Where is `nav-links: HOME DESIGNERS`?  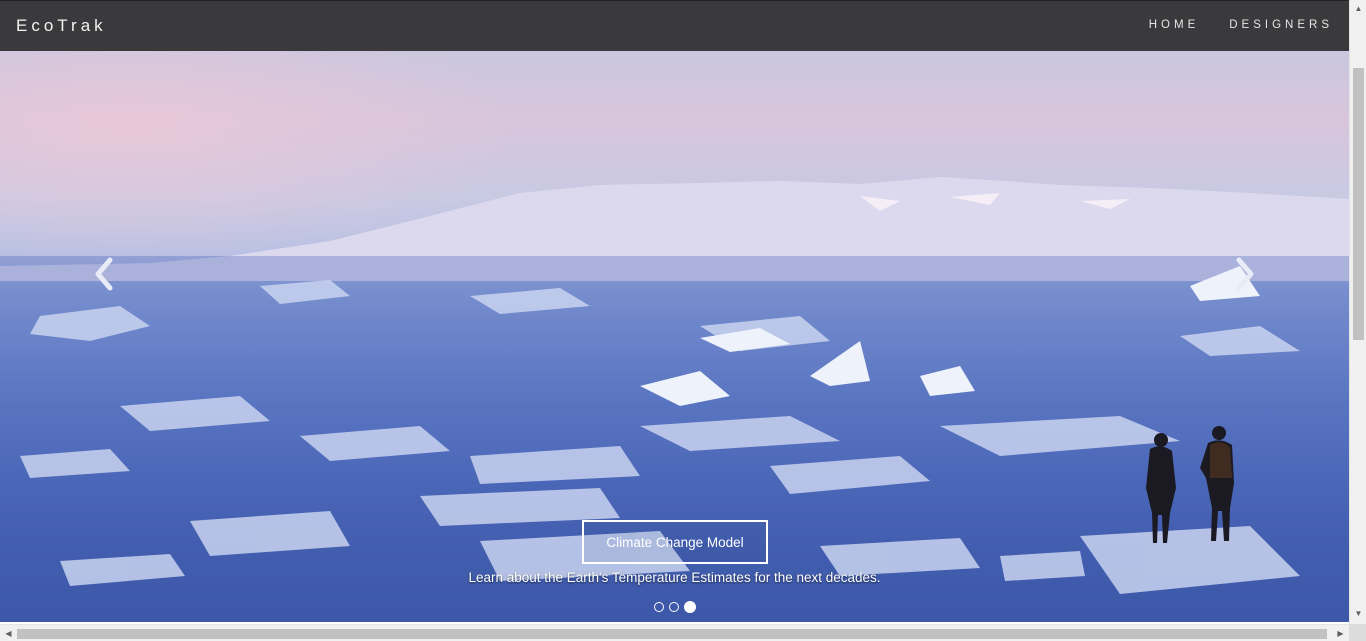
nav-links: HOME DESIGNERS is located at coordinates (1226, 25).